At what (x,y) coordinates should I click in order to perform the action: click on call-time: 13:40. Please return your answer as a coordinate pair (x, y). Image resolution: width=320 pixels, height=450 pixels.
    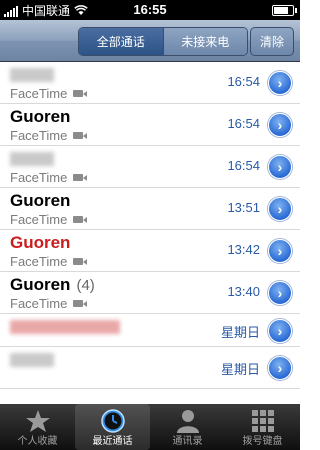
    Looking at the image, I should click on (243, 291).